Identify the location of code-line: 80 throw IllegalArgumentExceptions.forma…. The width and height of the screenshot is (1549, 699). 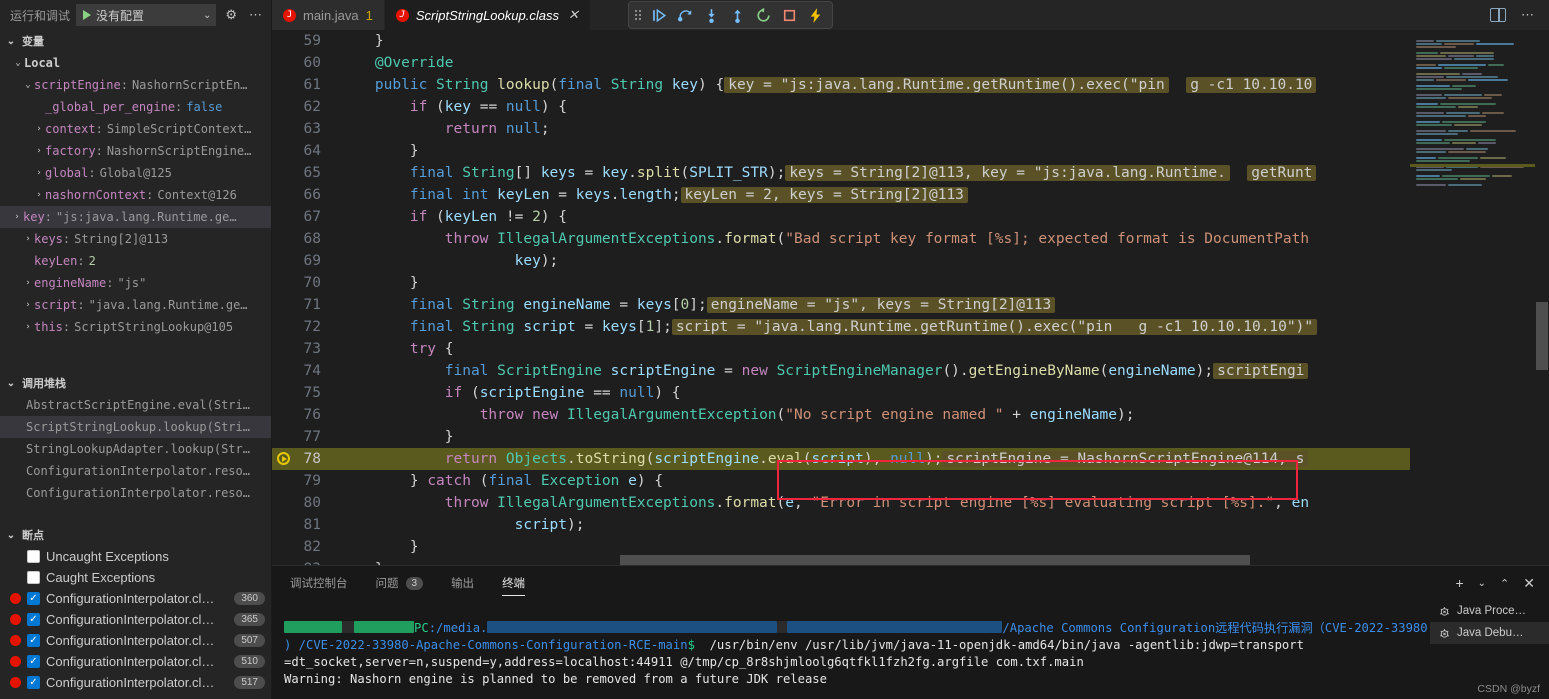
(841, 503).